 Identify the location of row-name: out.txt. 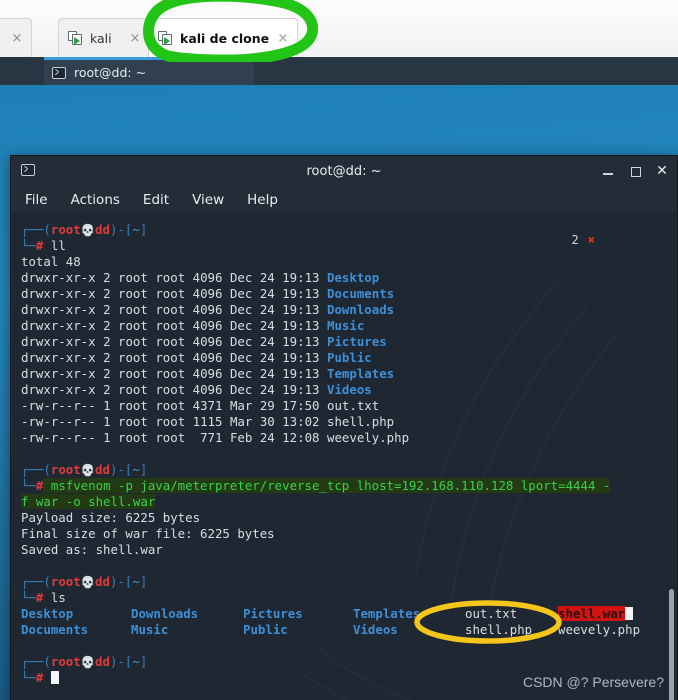
(353, 405).